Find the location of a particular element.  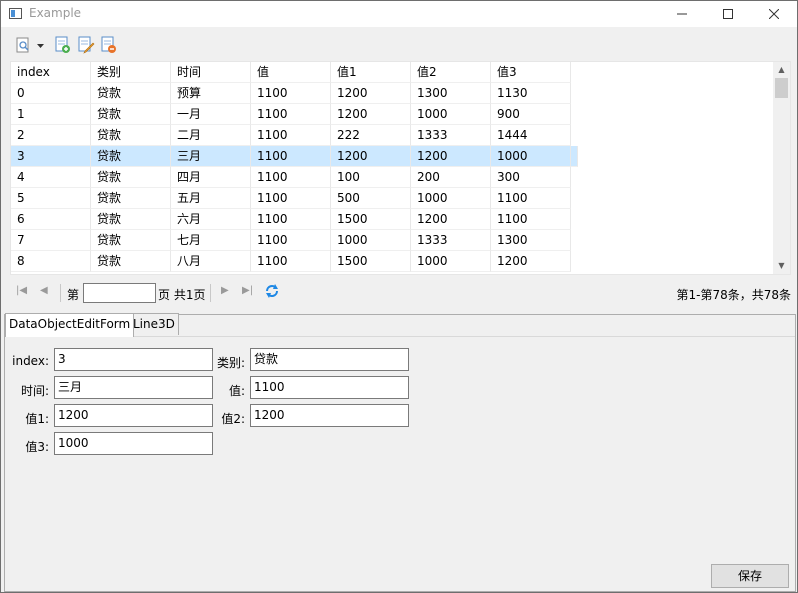

category-field: 贷款 is located at coordinates (329, 359).